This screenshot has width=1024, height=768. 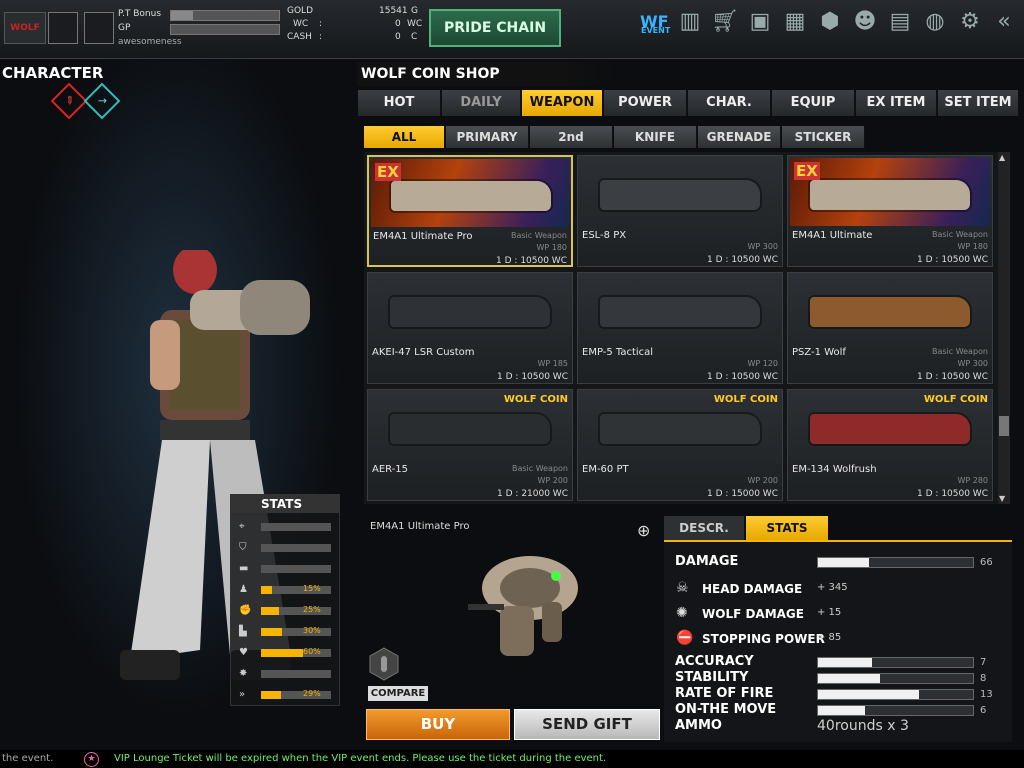 What do you see at coordinates (63, 28) in the screenshot?
I see `rank-badge` at bounding box center [63, 28].